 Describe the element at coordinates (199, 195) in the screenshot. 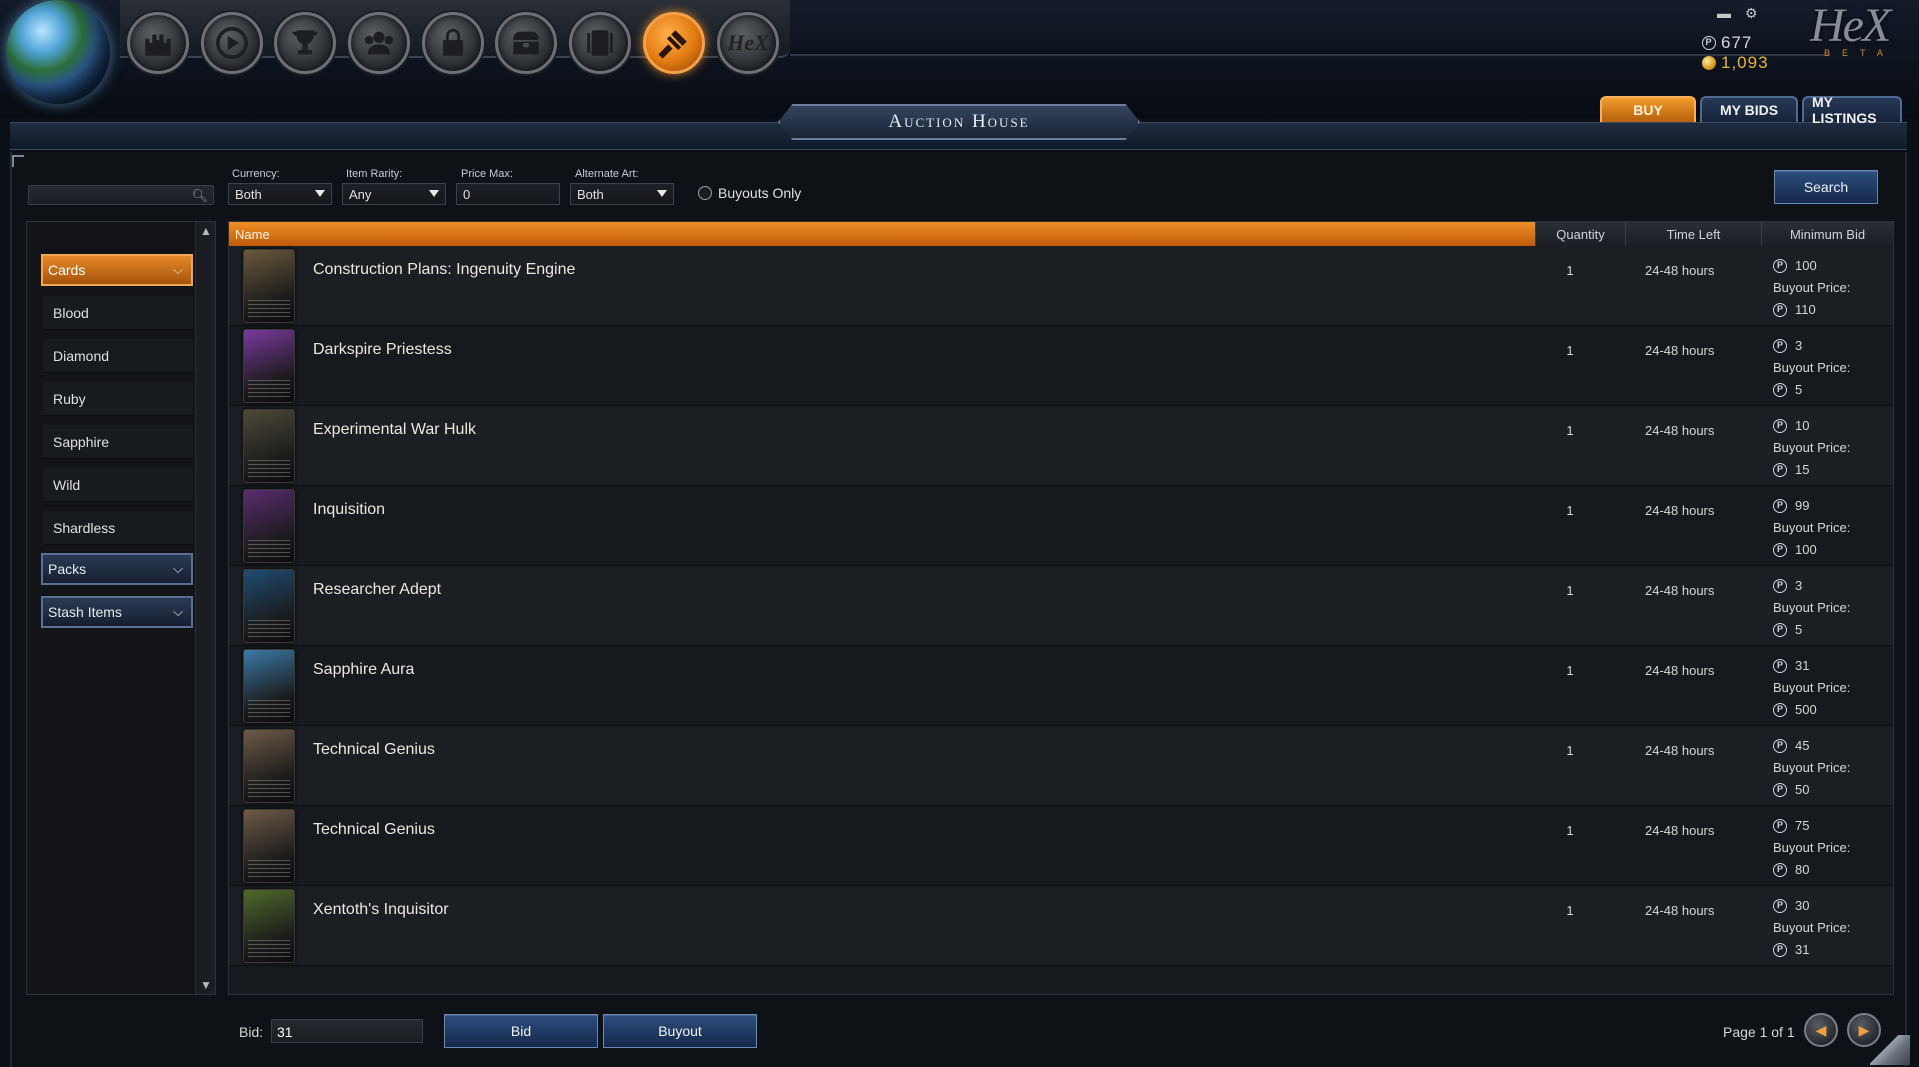

I see `search-icon: 🔍︎` at that location.